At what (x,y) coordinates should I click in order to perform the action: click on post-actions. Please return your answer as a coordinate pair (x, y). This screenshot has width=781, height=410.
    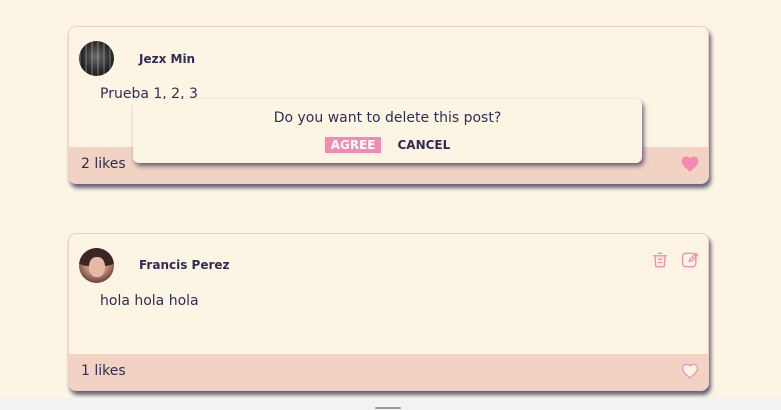
    Looking at the image, I should click on (675, 260).